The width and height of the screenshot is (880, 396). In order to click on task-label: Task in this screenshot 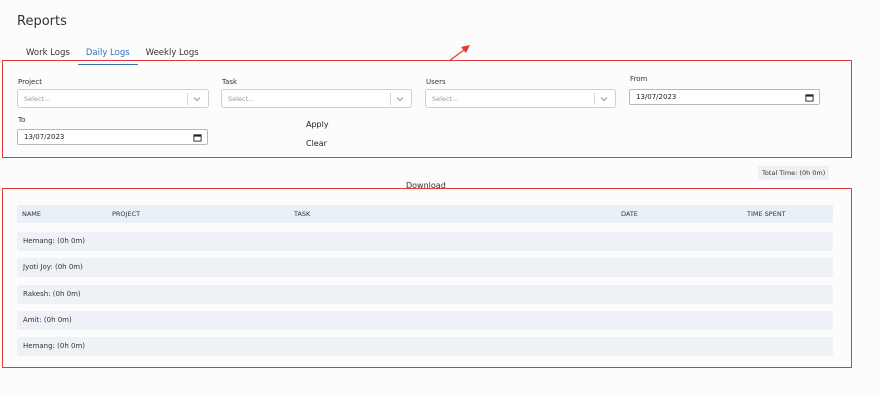, I will do `click(230, 82)`.